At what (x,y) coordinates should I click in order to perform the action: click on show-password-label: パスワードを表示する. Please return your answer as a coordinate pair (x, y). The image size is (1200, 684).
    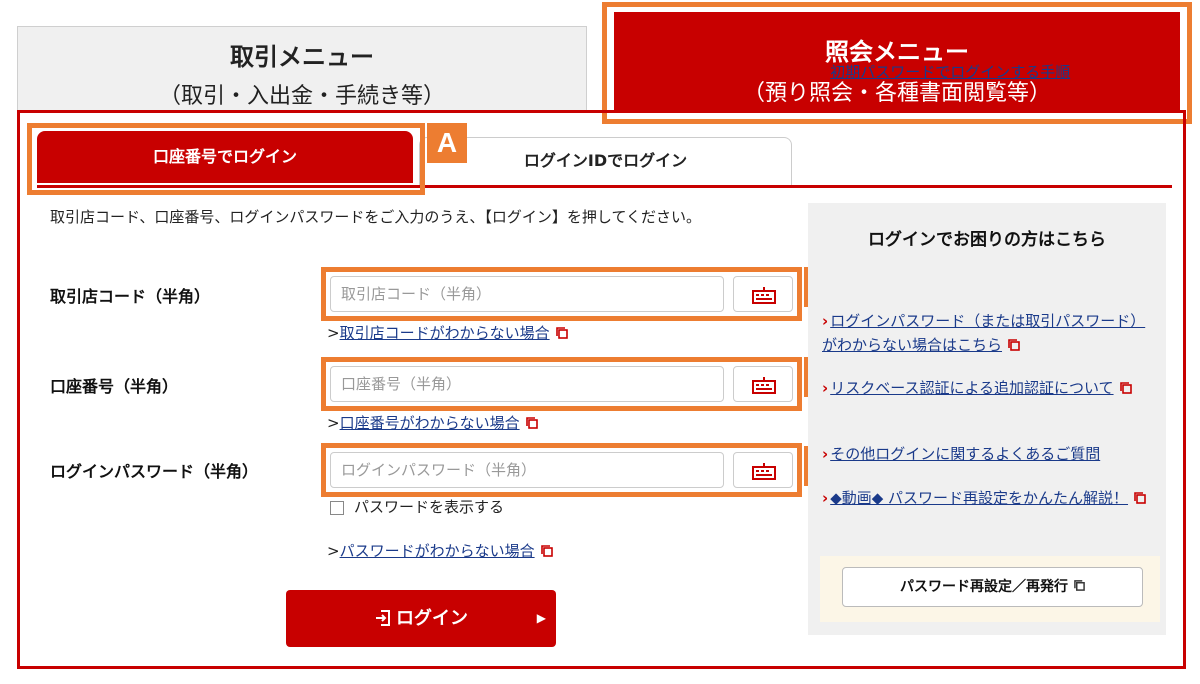
    Looking at the image, I should click on (429, 507).